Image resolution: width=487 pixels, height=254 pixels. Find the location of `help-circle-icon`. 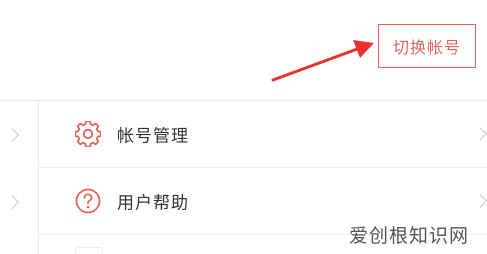

help-circle-icon is located at coordinates (88, 201).